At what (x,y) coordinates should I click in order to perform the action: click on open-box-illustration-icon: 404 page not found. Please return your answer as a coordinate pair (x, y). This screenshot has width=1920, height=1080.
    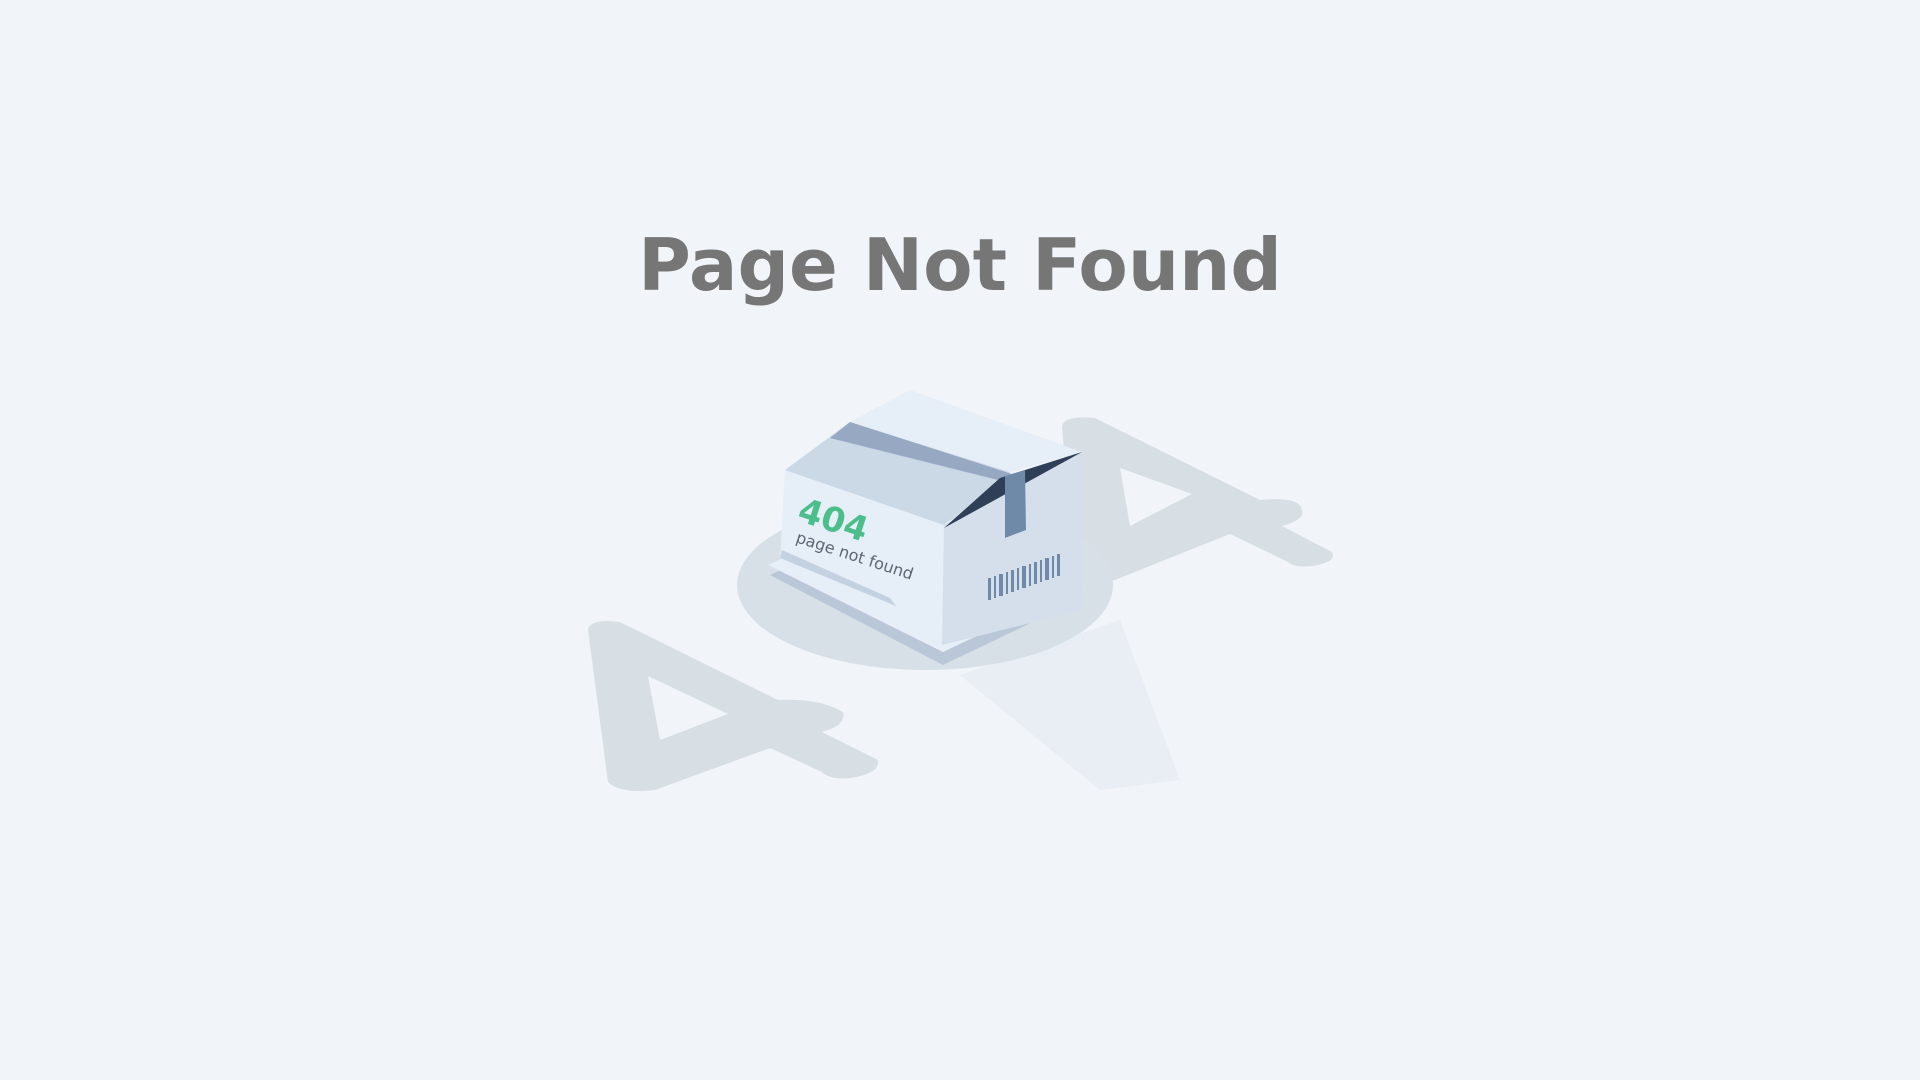
    Looking at the image, I should click on (961, 590).